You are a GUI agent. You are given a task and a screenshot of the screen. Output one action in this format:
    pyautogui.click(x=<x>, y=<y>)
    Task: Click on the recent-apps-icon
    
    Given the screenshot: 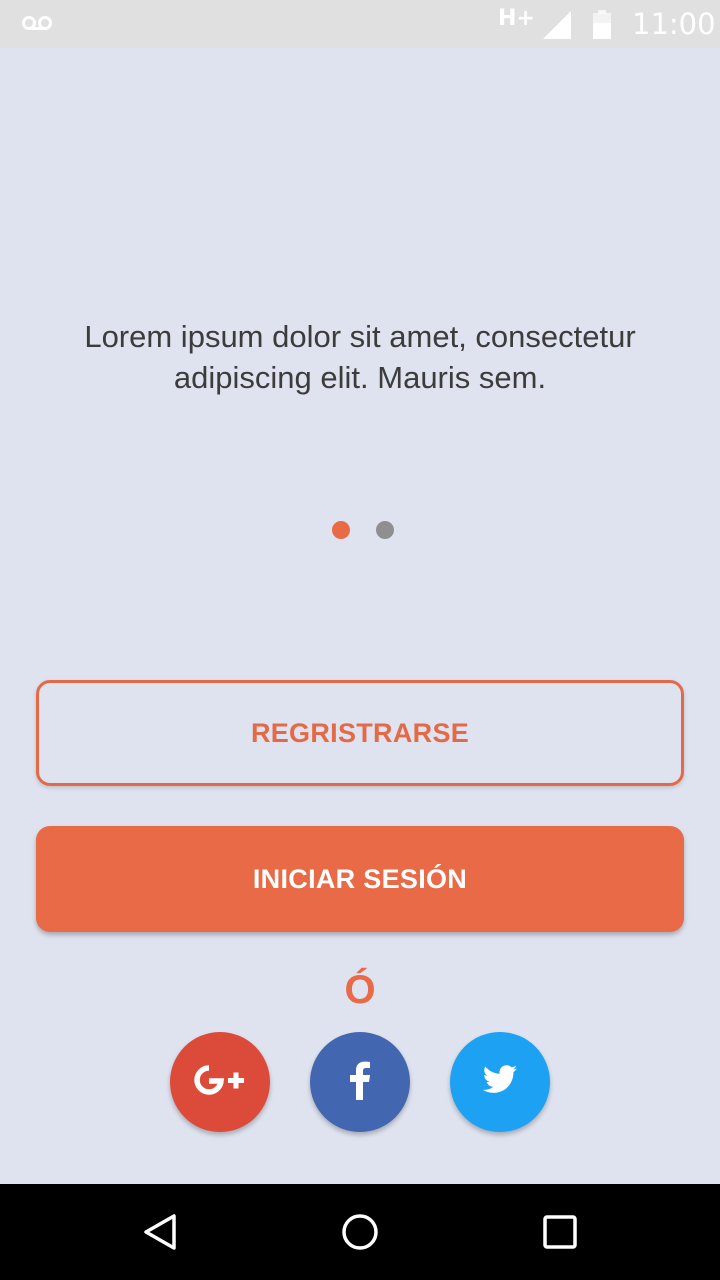 What is the action you would take?
    pyautogui.click(x=560, y=1232)
    